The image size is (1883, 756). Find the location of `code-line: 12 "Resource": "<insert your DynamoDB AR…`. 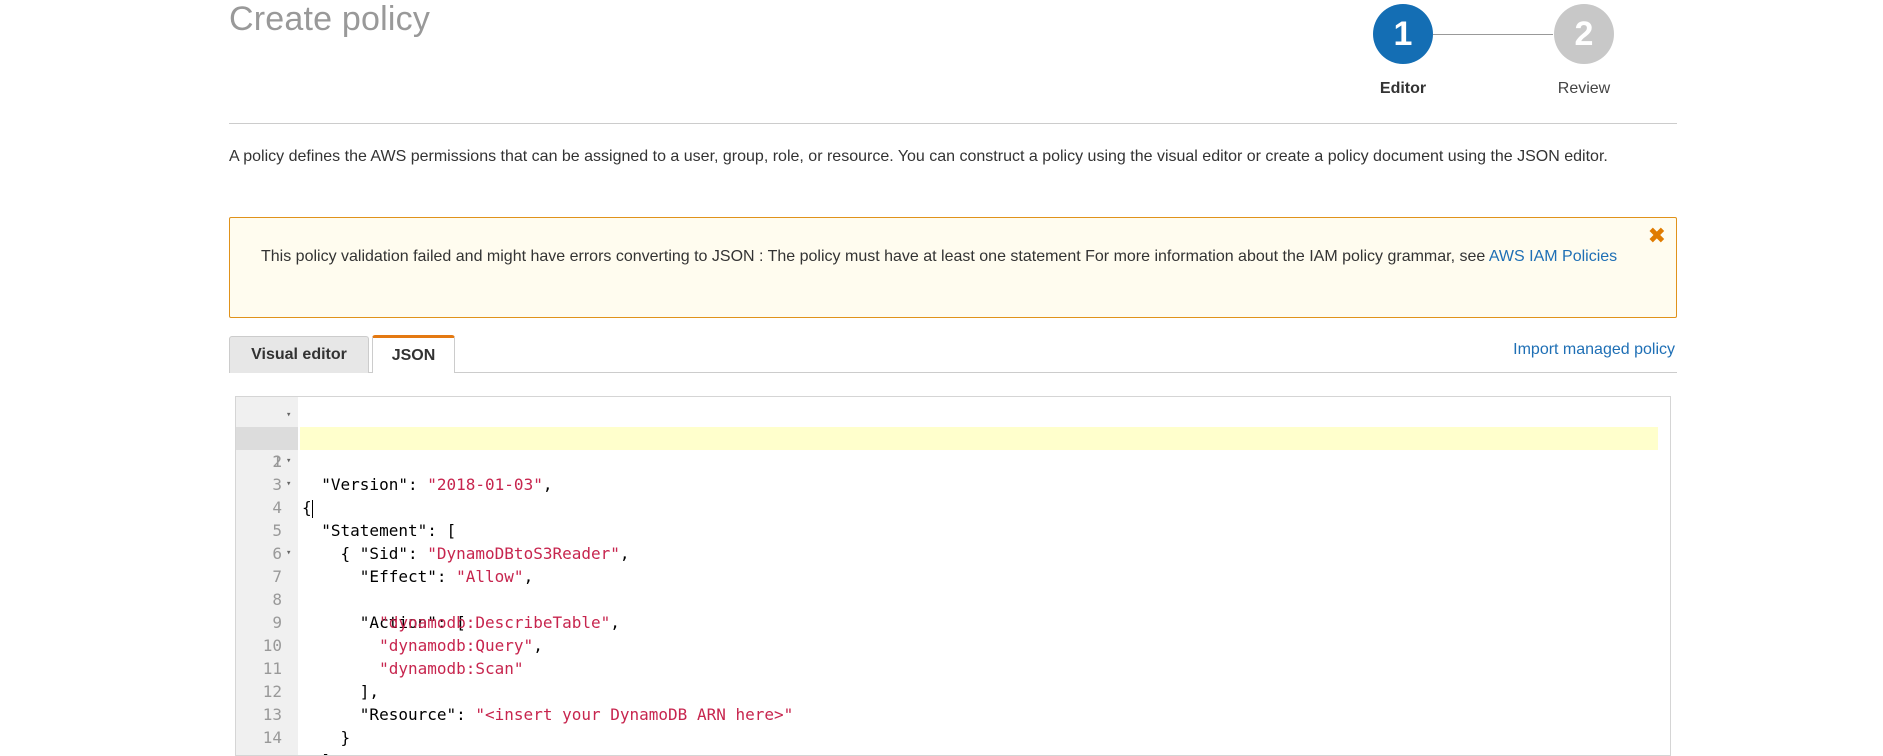

code-line: 12 "Resource": "<insert your DynamoDB AR… is located at coordinates (953, 690).